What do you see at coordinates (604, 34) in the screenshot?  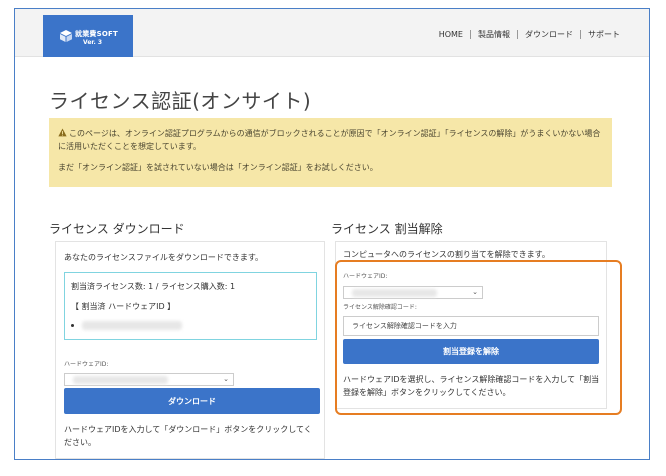 I see `nav-support: サポート` at bounding box center [604, 34].